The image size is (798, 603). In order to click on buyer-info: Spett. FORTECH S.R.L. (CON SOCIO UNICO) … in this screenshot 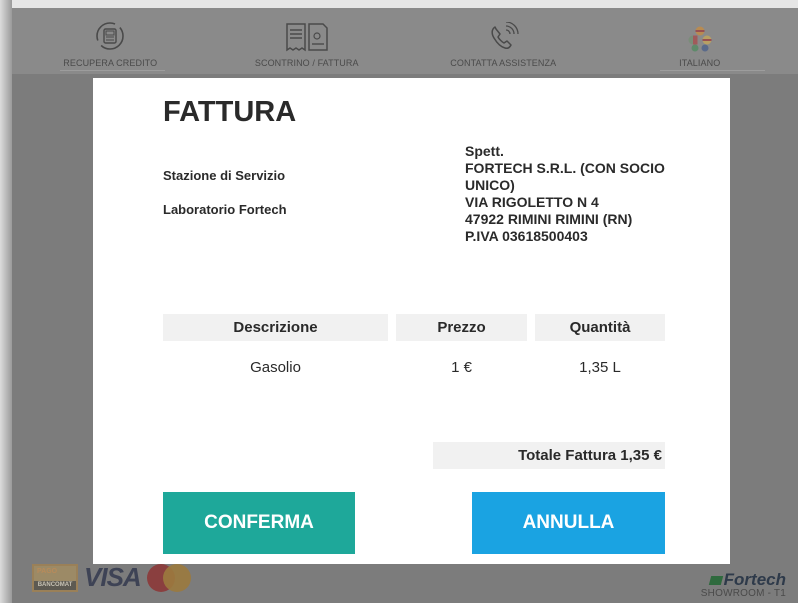, I will do `click(585, 194)`.